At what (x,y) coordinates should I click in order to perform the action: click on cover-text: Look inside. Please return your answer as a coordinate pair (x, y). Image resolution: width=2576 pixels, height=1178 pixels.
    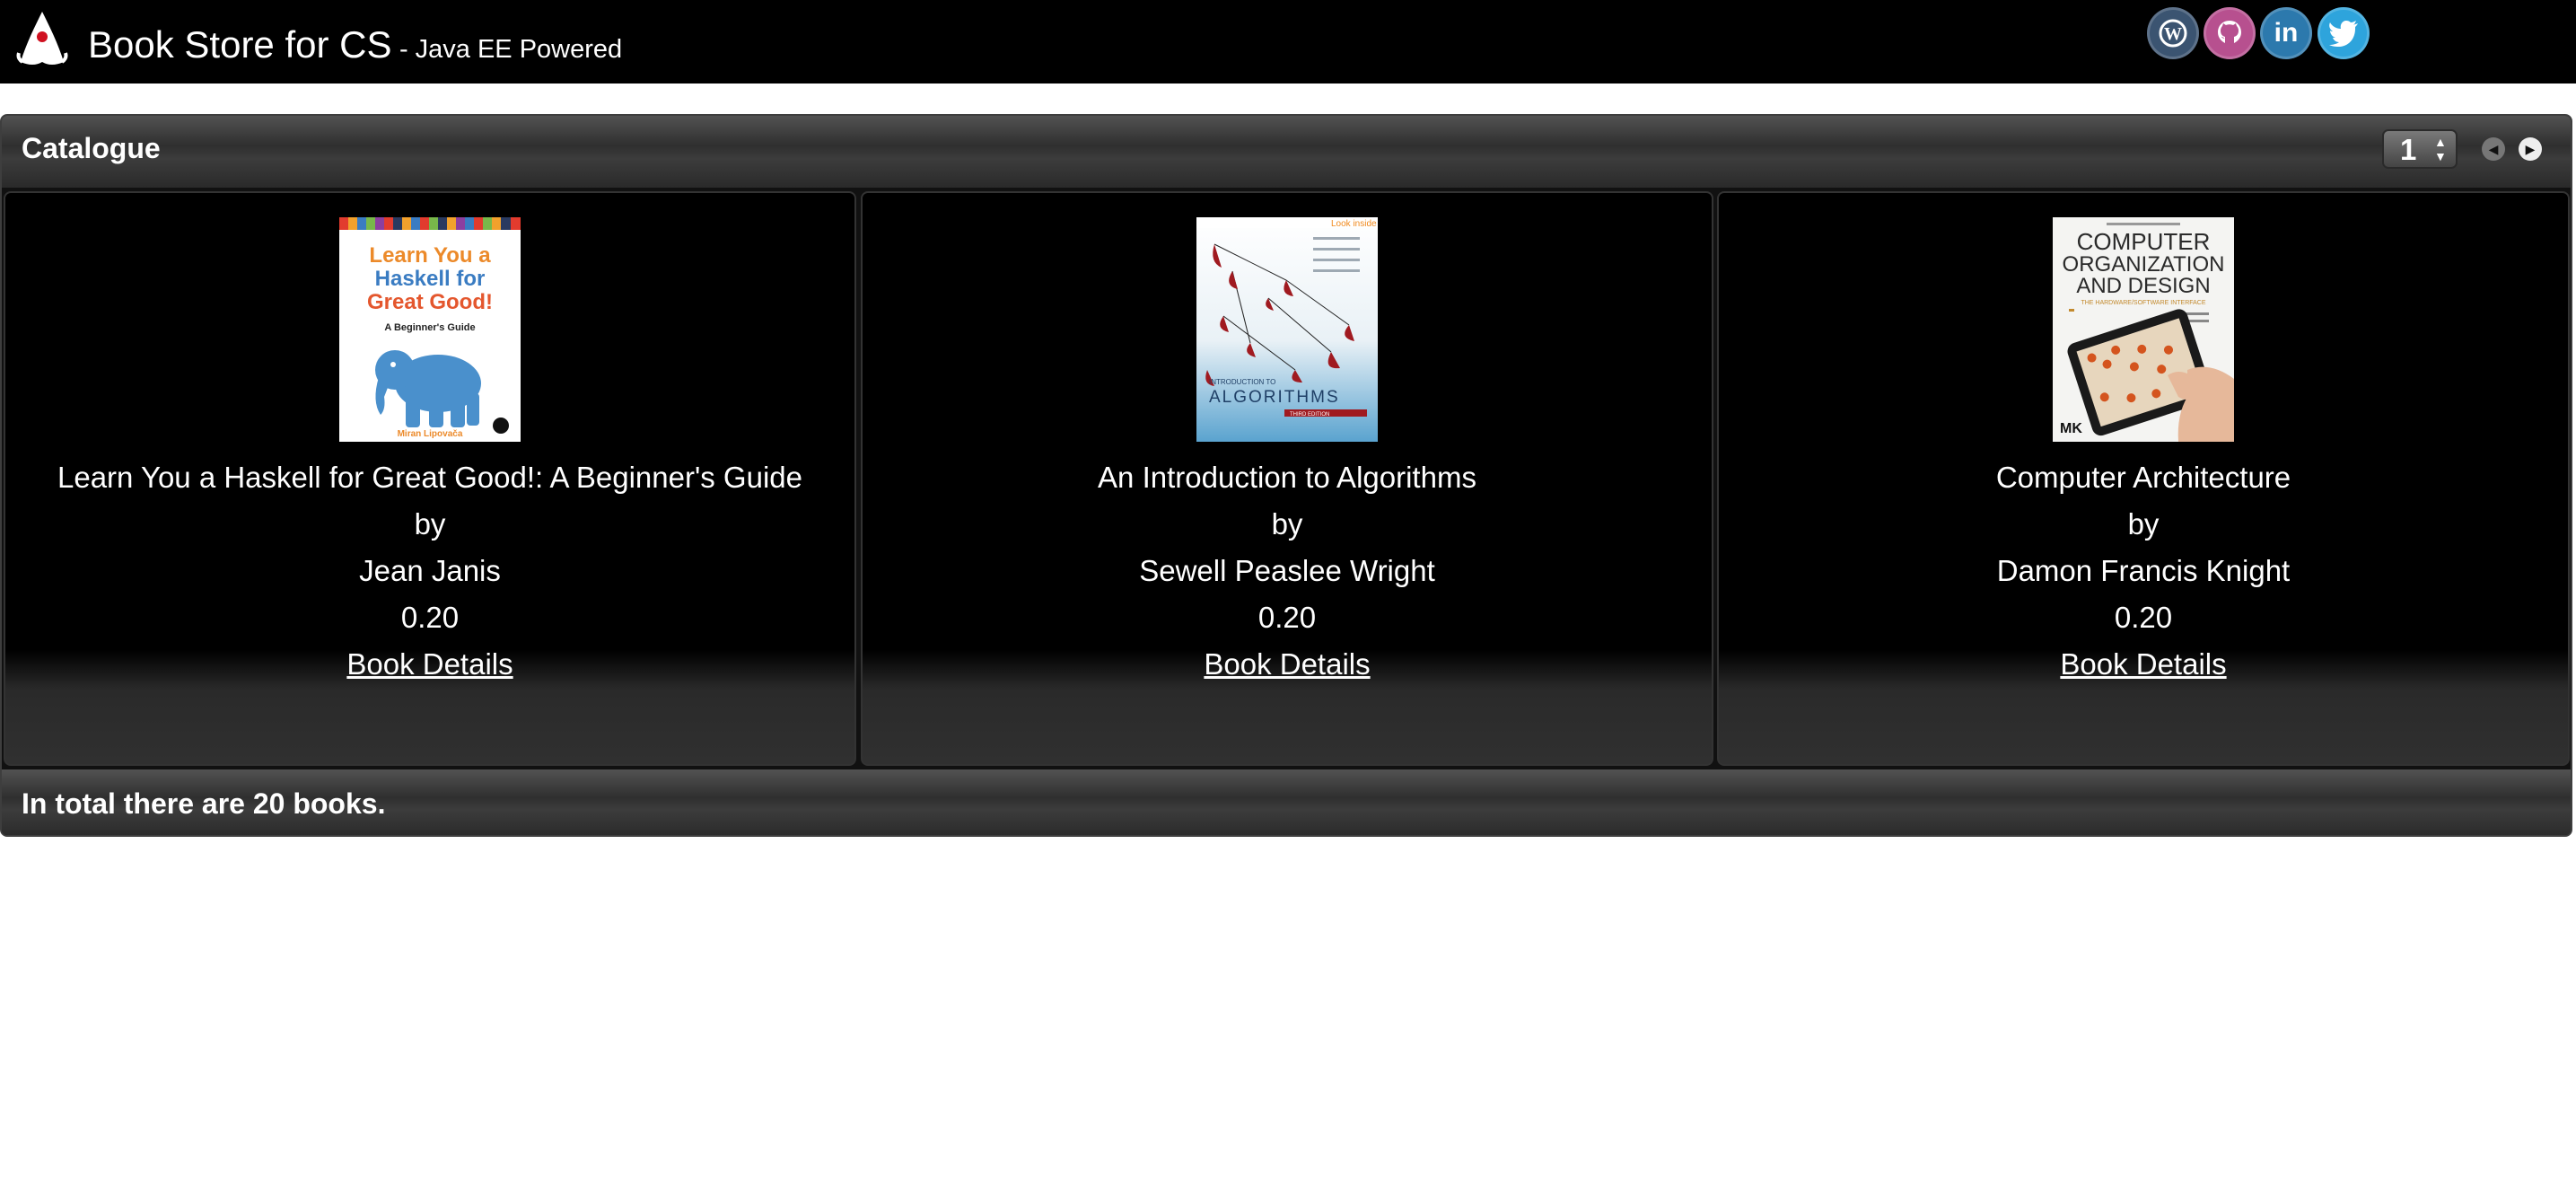
    Looking at the image, I should click on (1354, 224).